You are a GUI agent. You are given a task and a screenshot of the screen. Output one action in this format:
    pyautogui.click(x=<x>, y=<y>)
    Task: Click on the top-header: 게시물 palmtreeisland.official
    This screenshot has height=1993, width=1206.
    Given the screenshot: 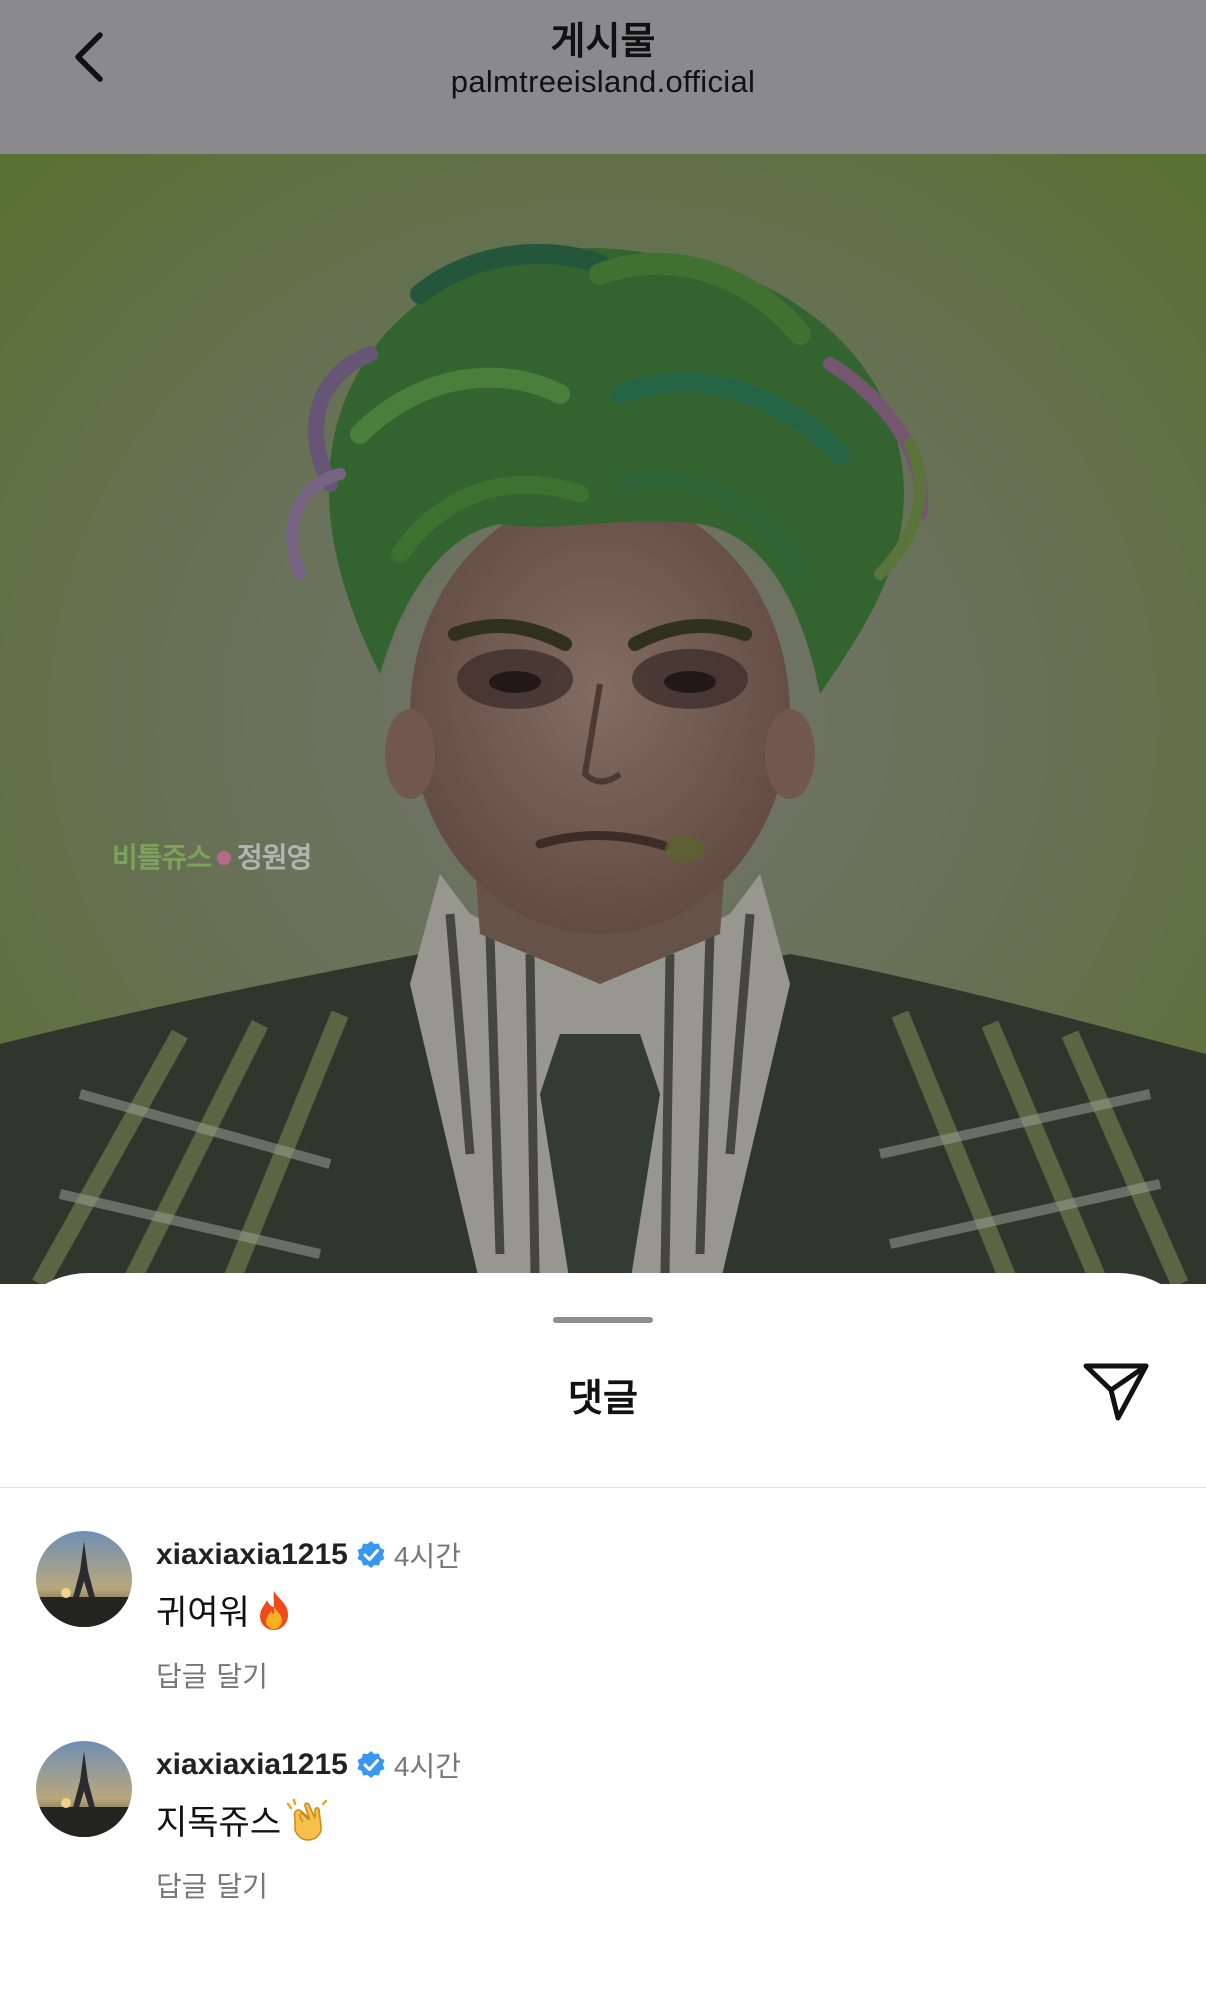 What is the action you would take?
    pyautogui.click(x=603, y=77)
    